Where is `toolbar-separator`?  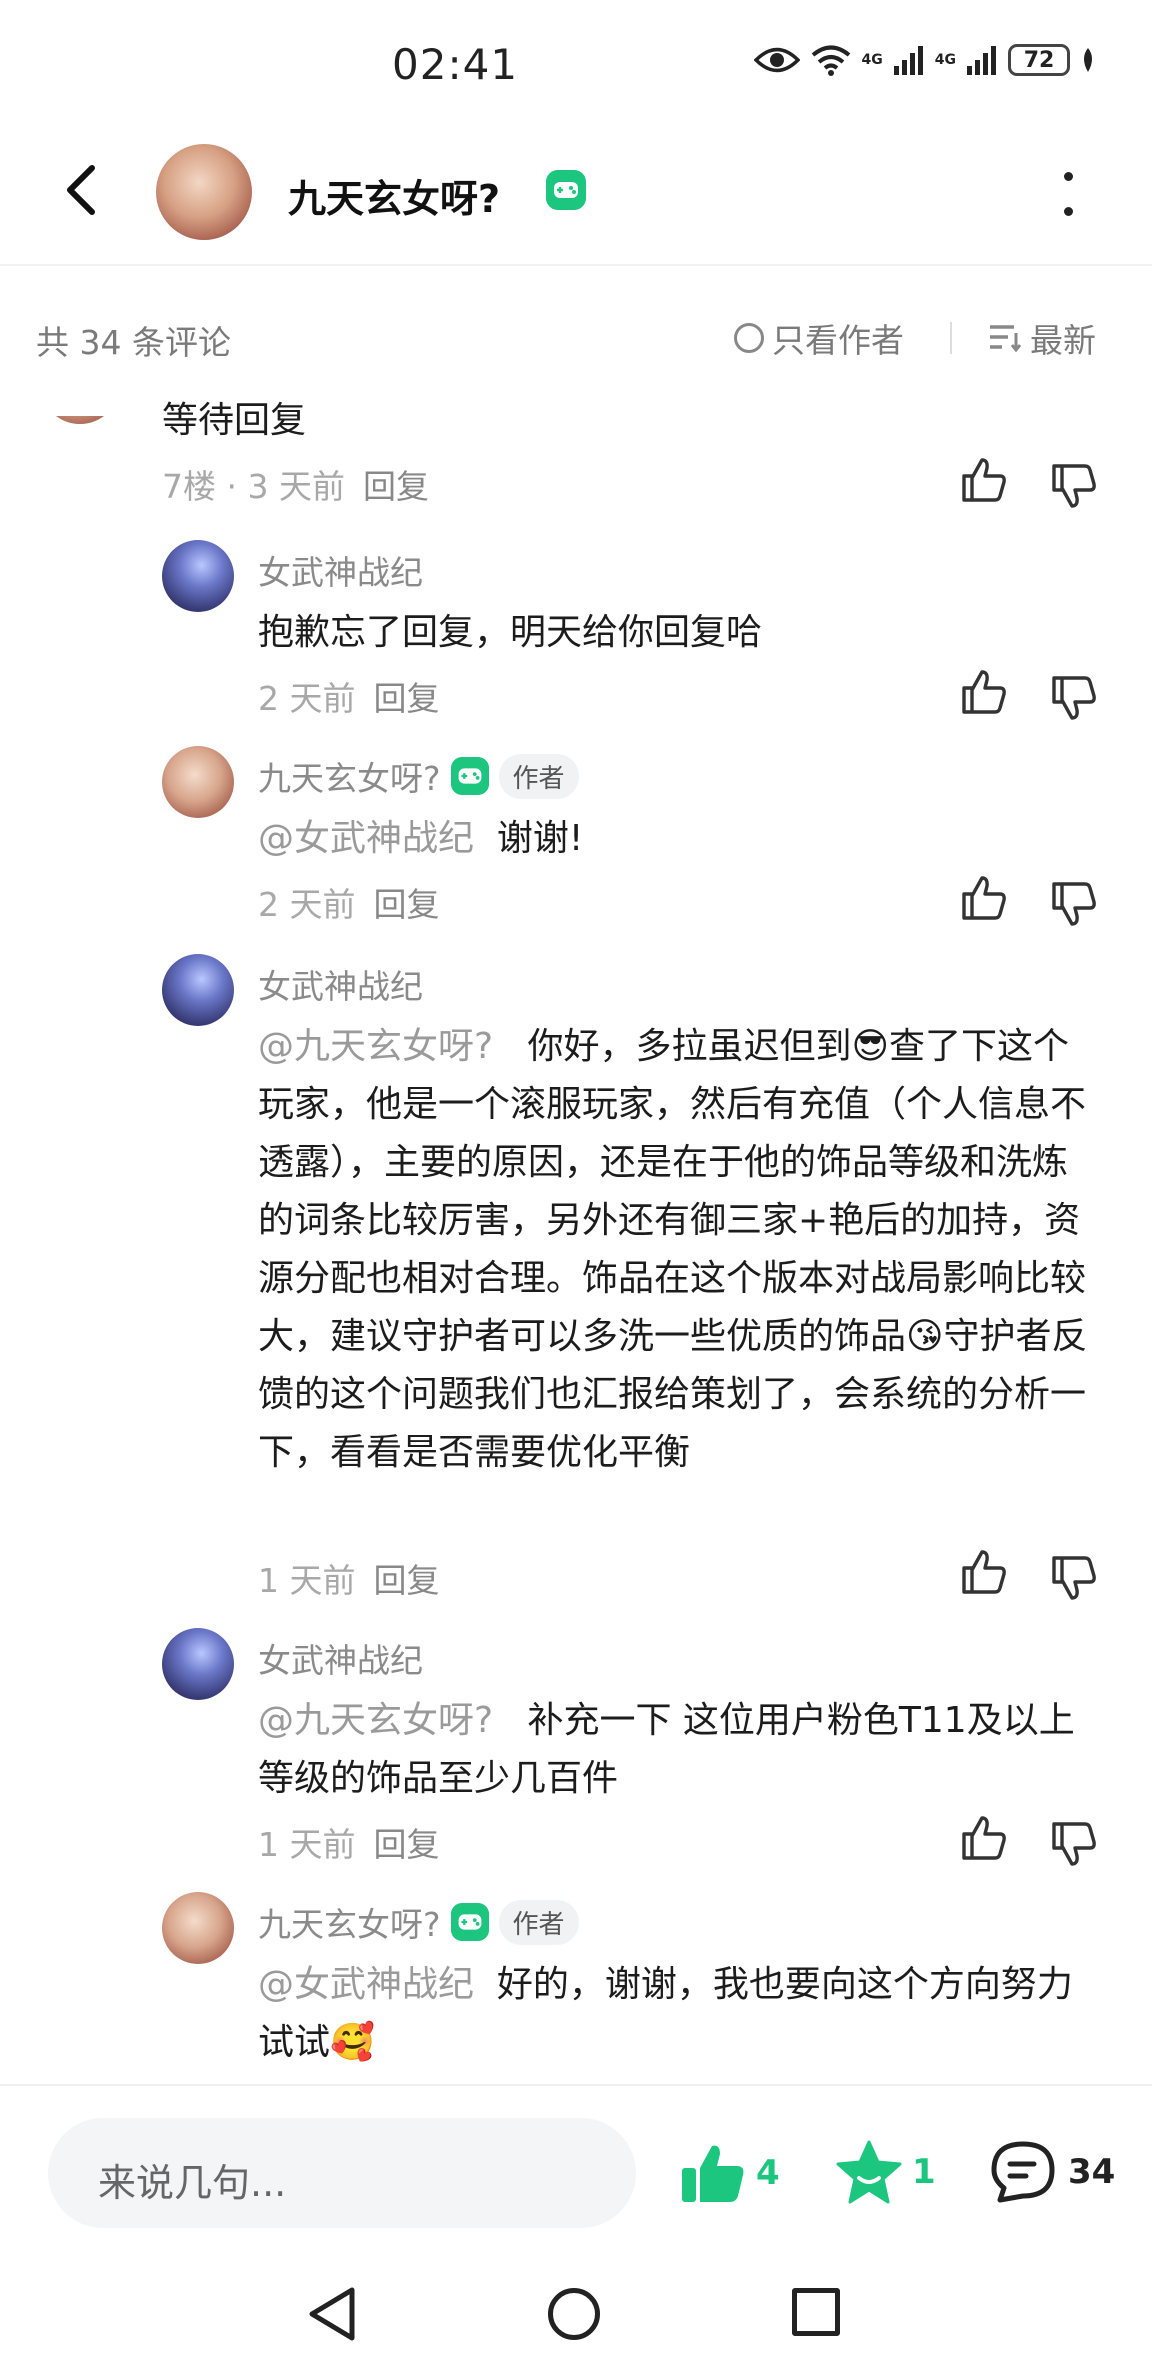 toolbar-separator is located at coordinates (951, 338).